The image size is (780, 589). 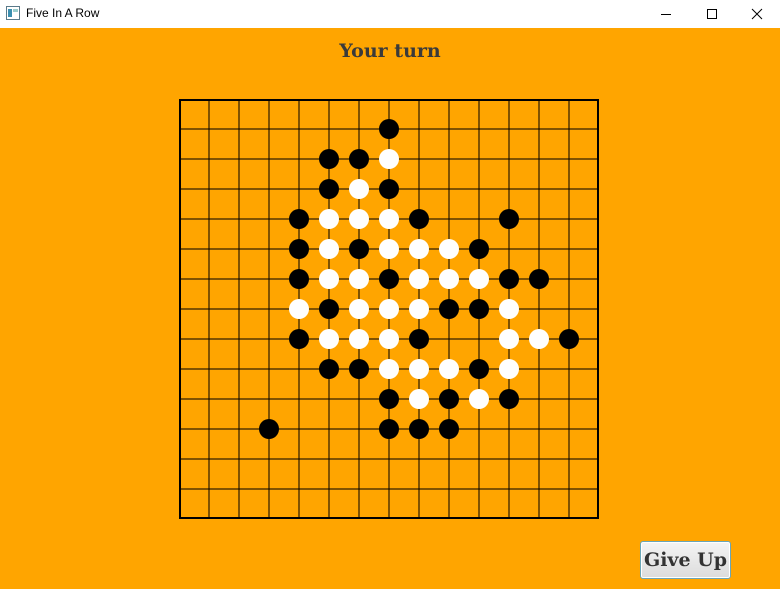 I want to click on close-button, so click(x=757, y=14).